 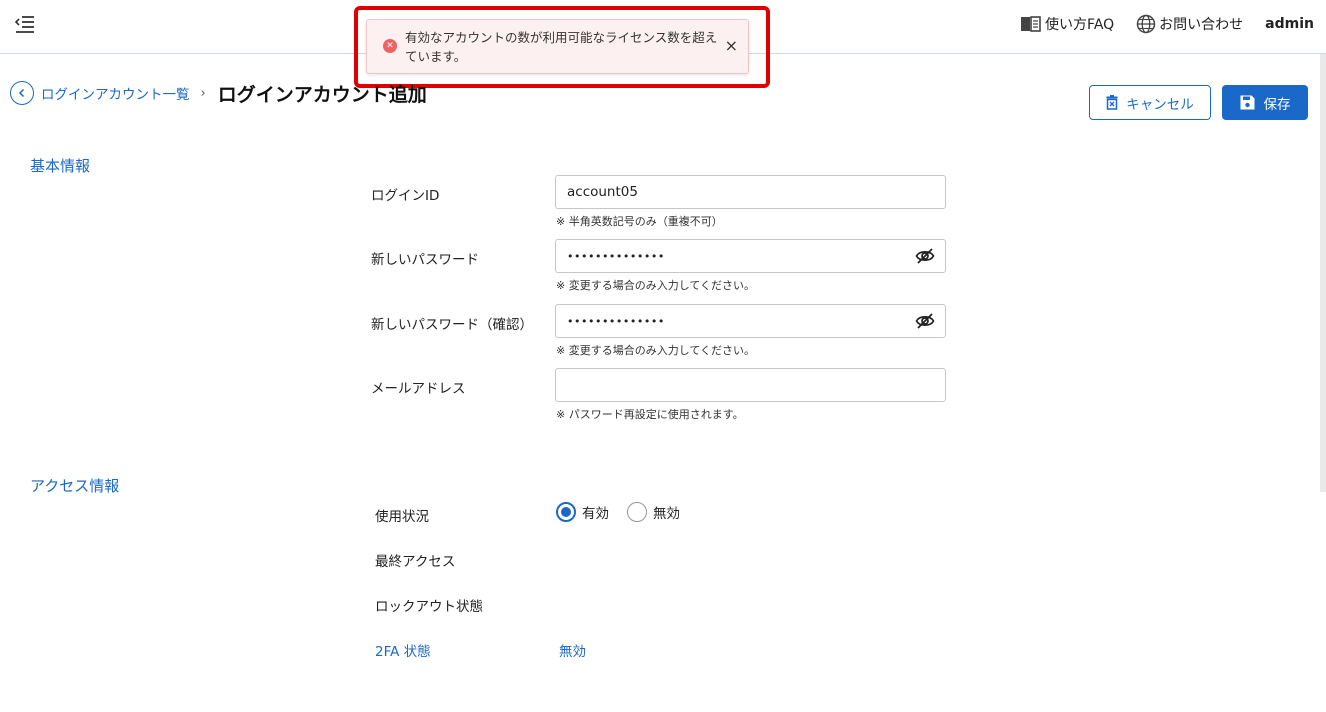 I want to click on error-toast: ✕ 有効なアカウントの数が利用可能なライセンス数を超えています。 ×, so click(x=557, y=46).